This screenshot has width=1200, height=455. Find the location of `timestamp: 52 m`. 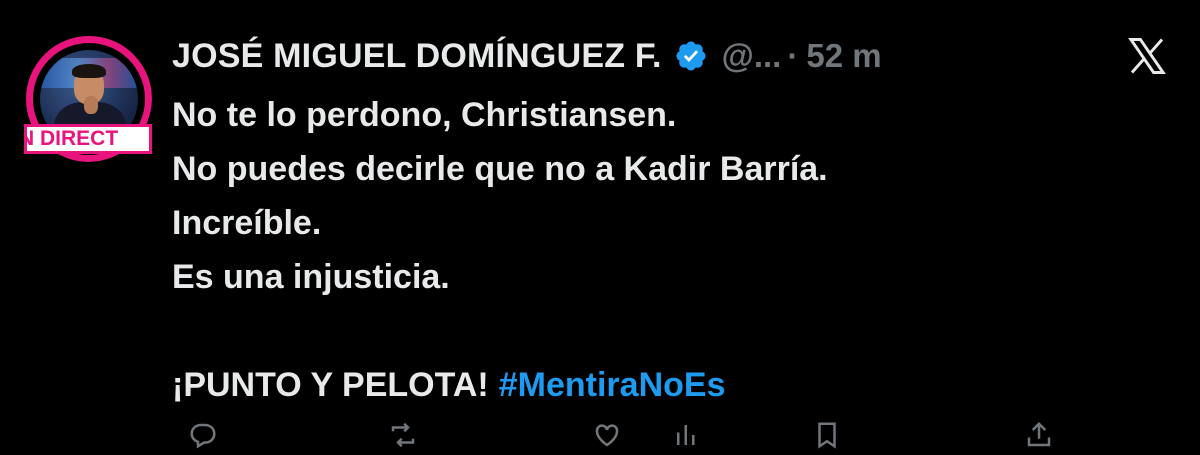

timestamp: 52 m is located at coordinates (843, 56).